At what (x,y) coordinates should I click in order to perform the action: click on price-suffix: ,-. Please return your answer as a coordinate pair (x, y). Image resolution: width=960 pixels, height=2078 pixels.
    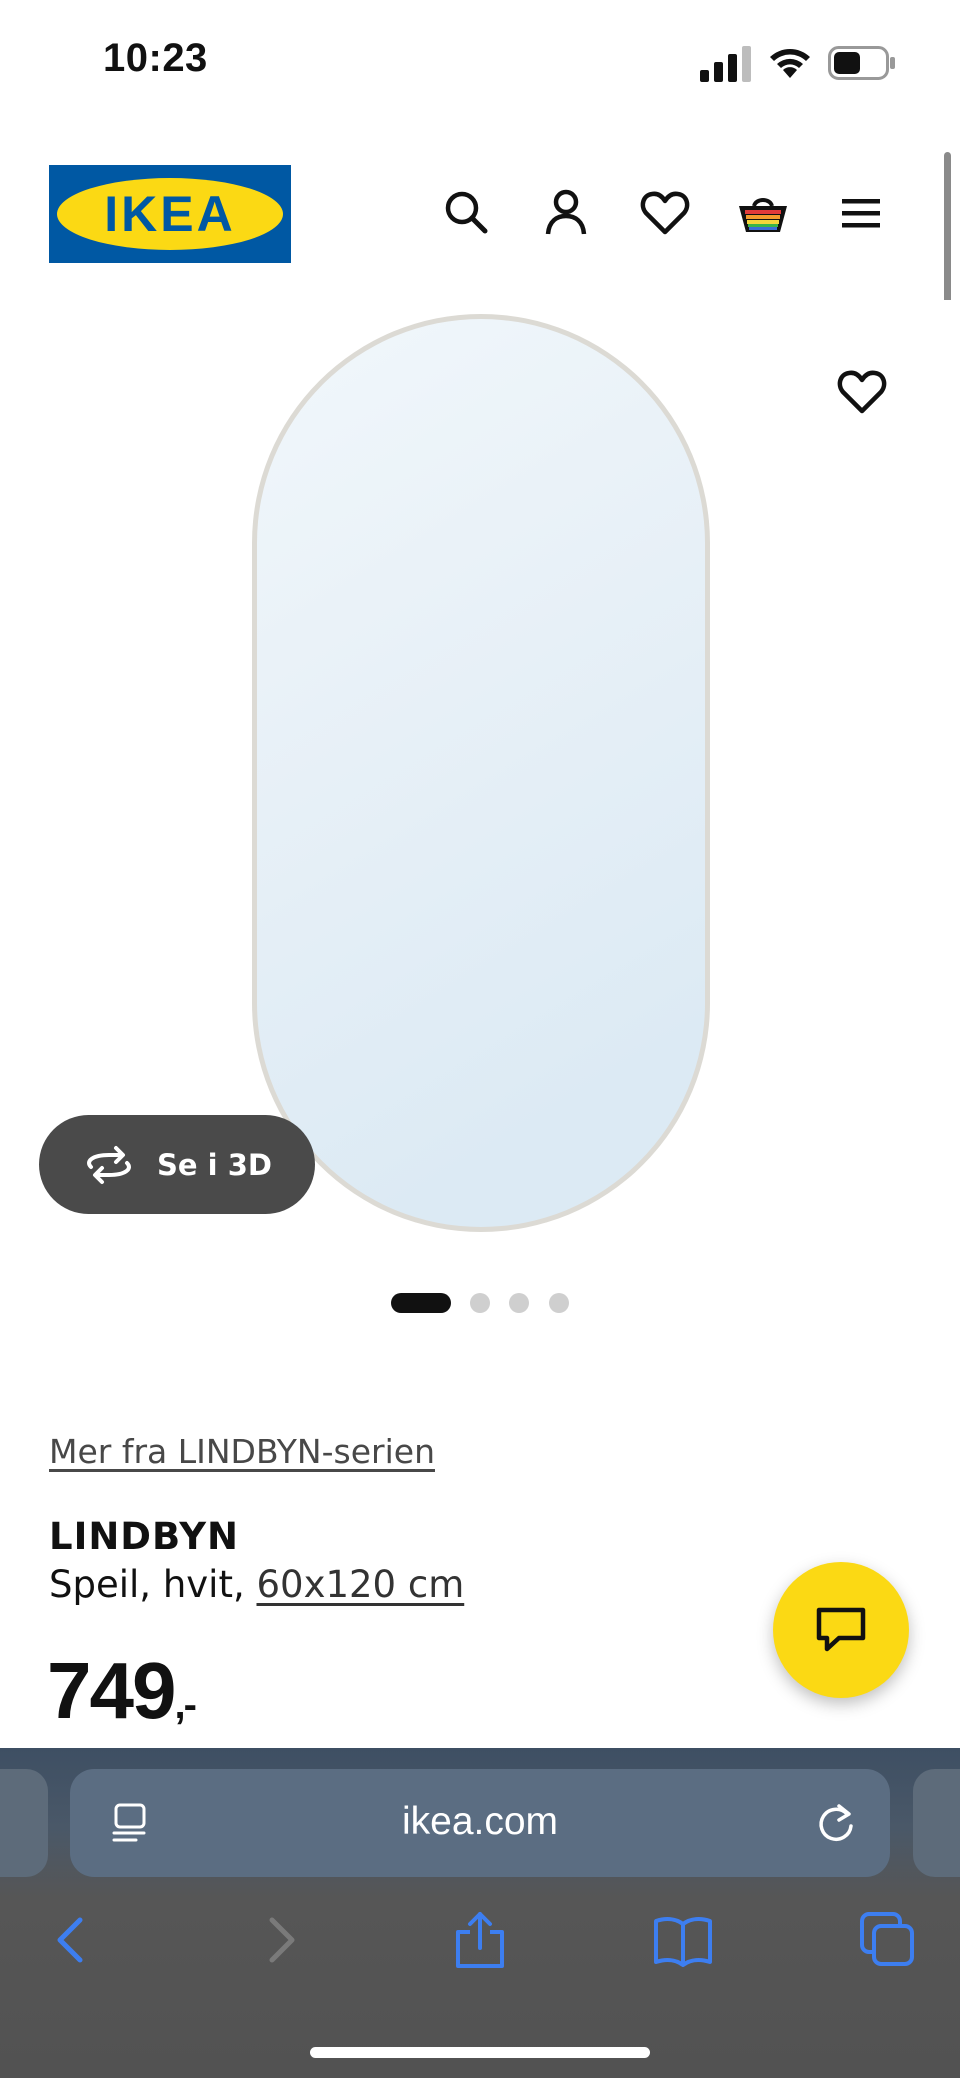
    Looking at the image, I should click on (185, 1705).